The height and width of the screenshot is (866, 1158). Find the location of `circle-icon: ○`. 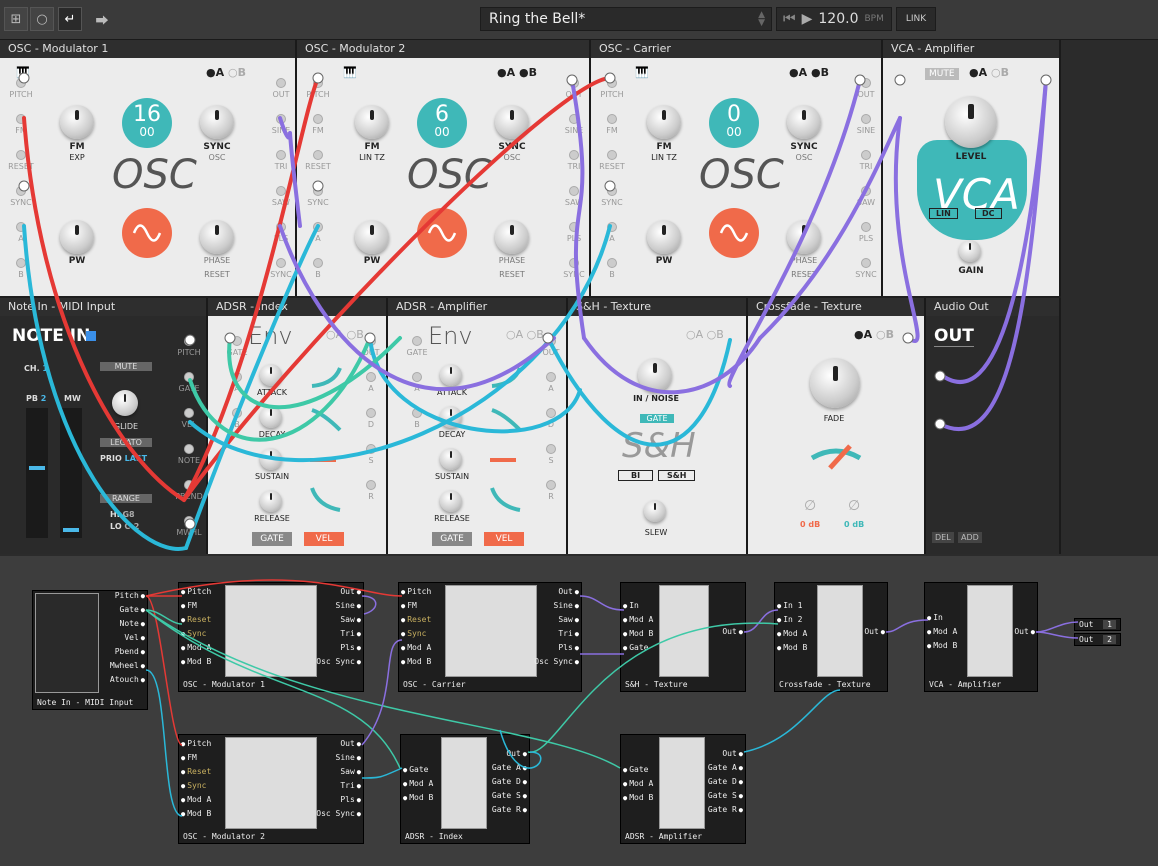

circle-icon: ○ is located at coordinates (42, 19).